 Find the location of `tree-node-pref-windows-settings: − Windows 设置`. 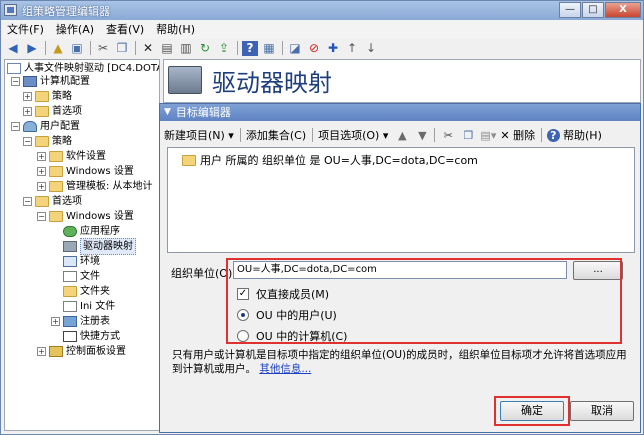

tree-node-pref-windows-settings: − Windows 设置 is located at coordinates (85, 216).